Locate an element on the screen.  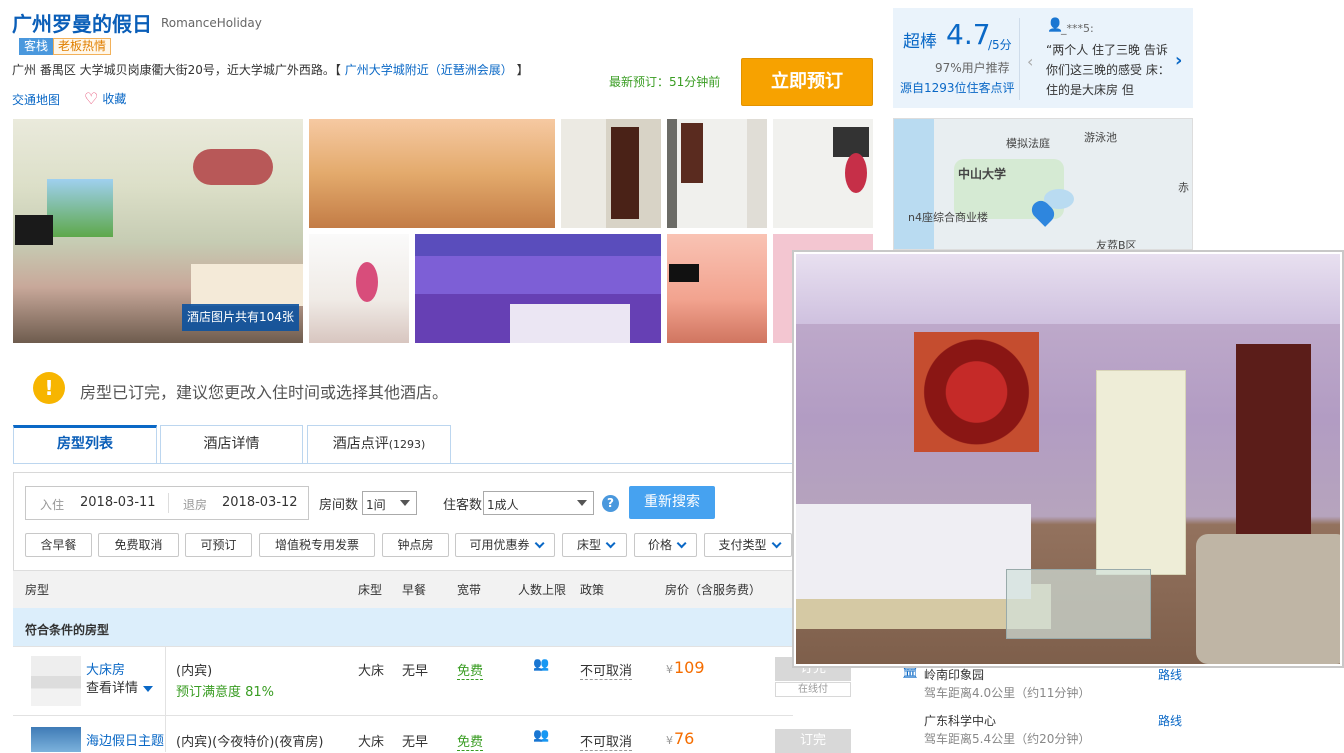
photo-bed is located at coordinates (247, 285).